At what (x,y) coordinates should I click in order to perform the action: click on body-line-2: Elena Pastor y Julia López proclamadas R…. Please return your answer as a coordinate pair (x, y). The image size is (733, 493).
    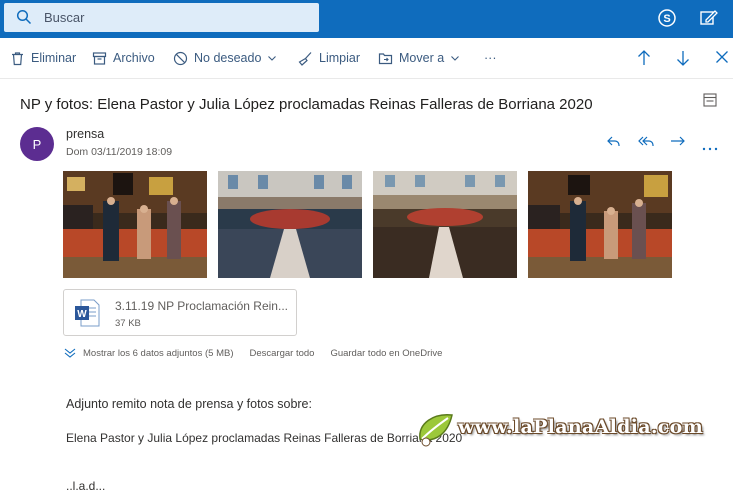
    Looking at the image, I should click on (264, 438).